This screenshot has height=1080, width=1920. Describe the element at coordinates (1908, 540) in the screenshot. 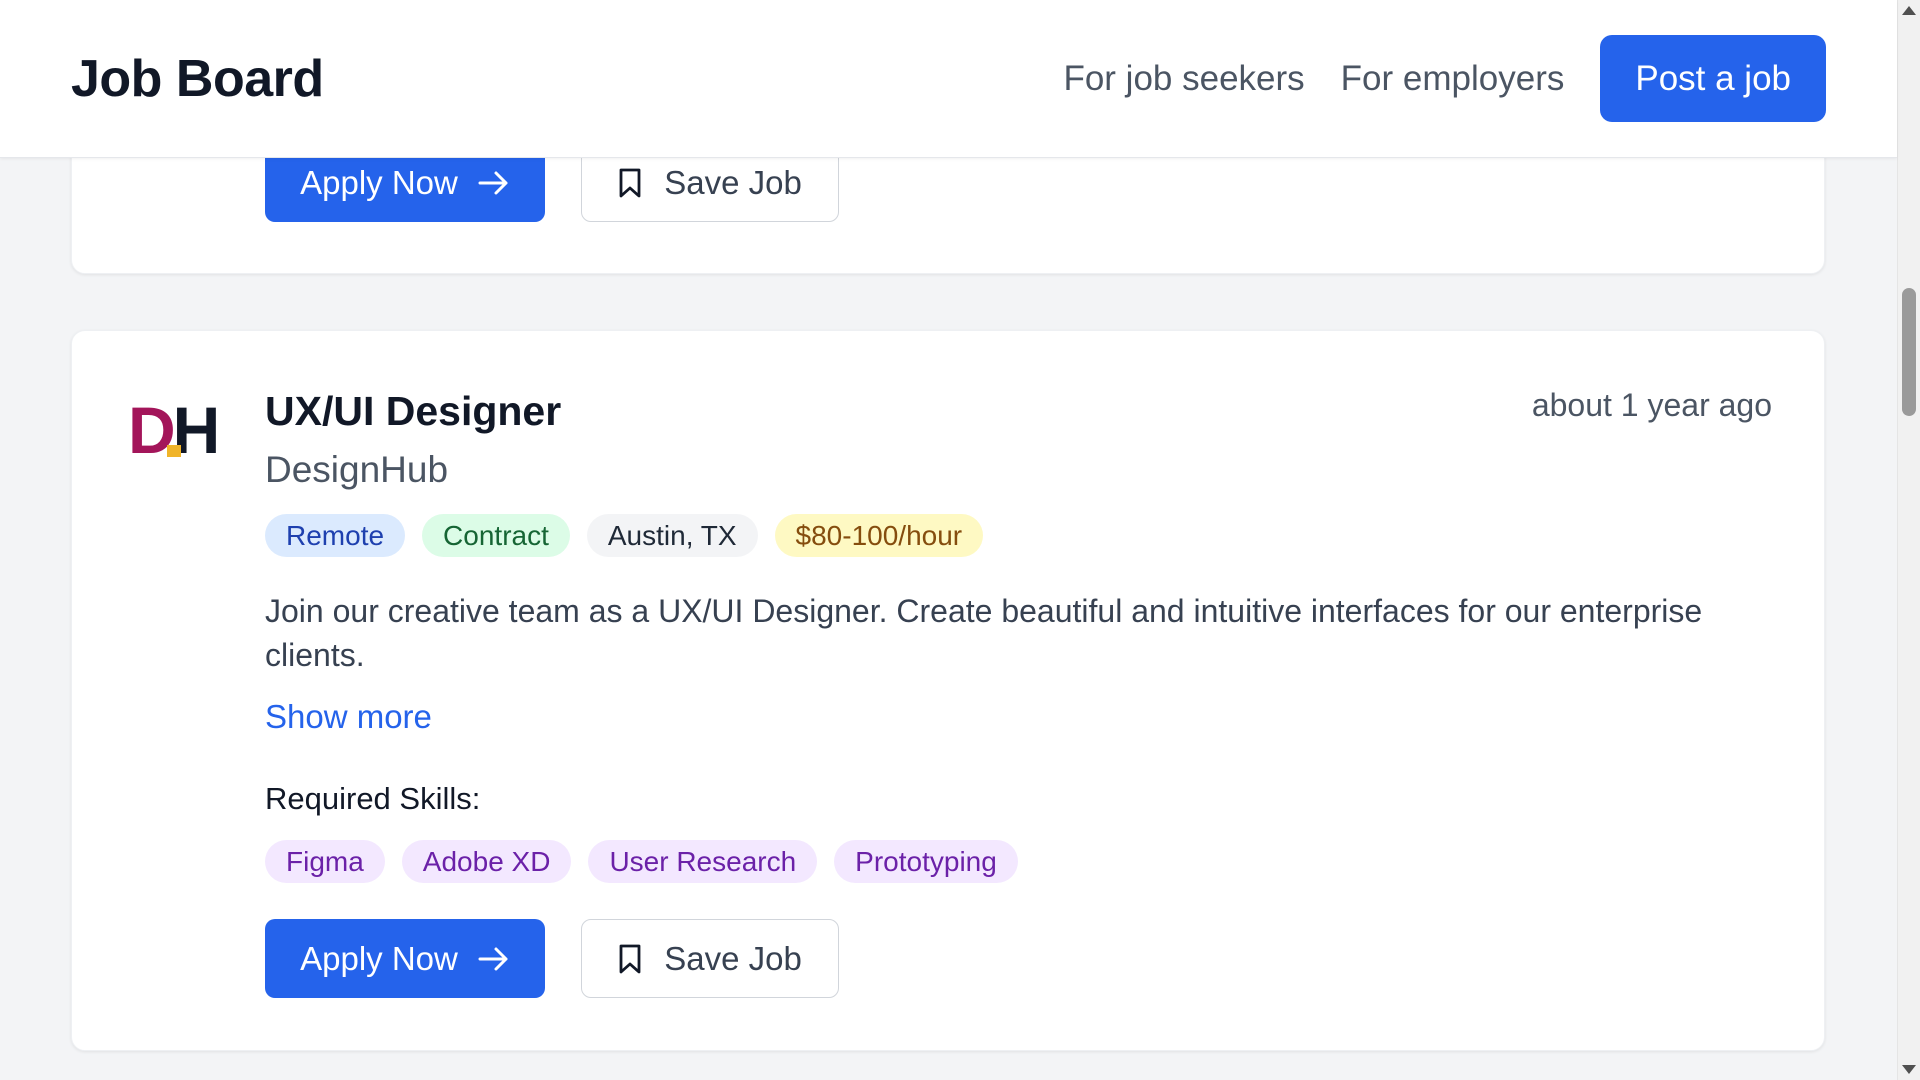

I see `vertical-scrollbar` at that location.